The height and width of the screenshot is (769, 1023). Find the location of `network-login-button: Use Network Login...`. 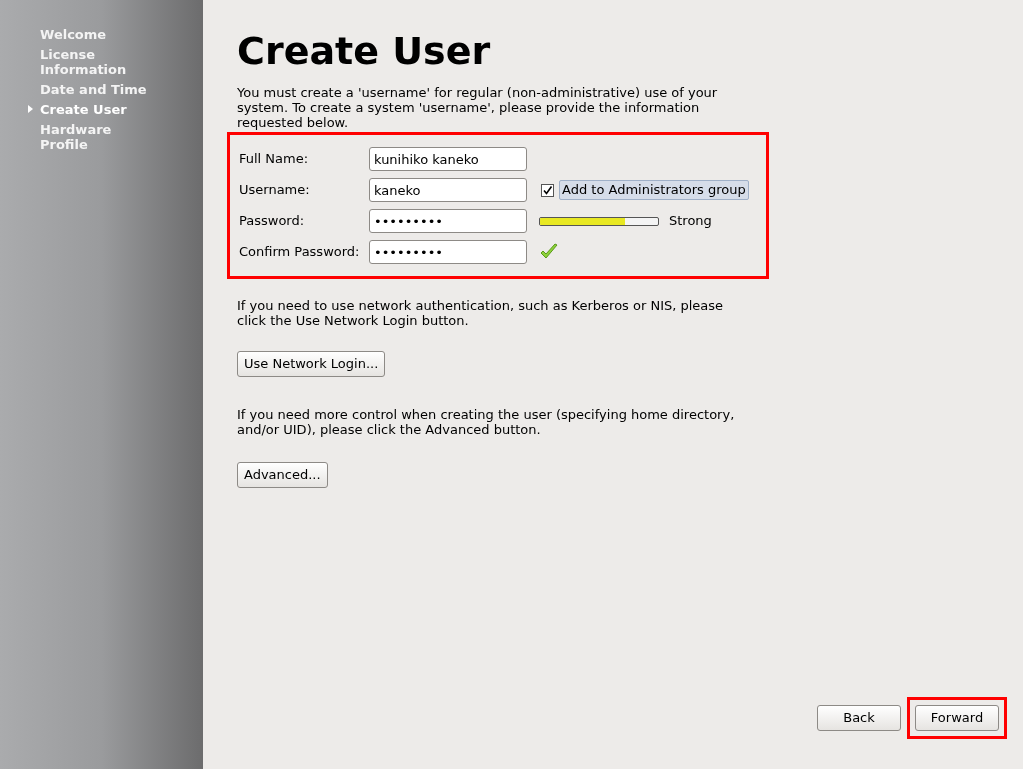

network-login-button: Use Network Login... is located at coordinates (311, 364).